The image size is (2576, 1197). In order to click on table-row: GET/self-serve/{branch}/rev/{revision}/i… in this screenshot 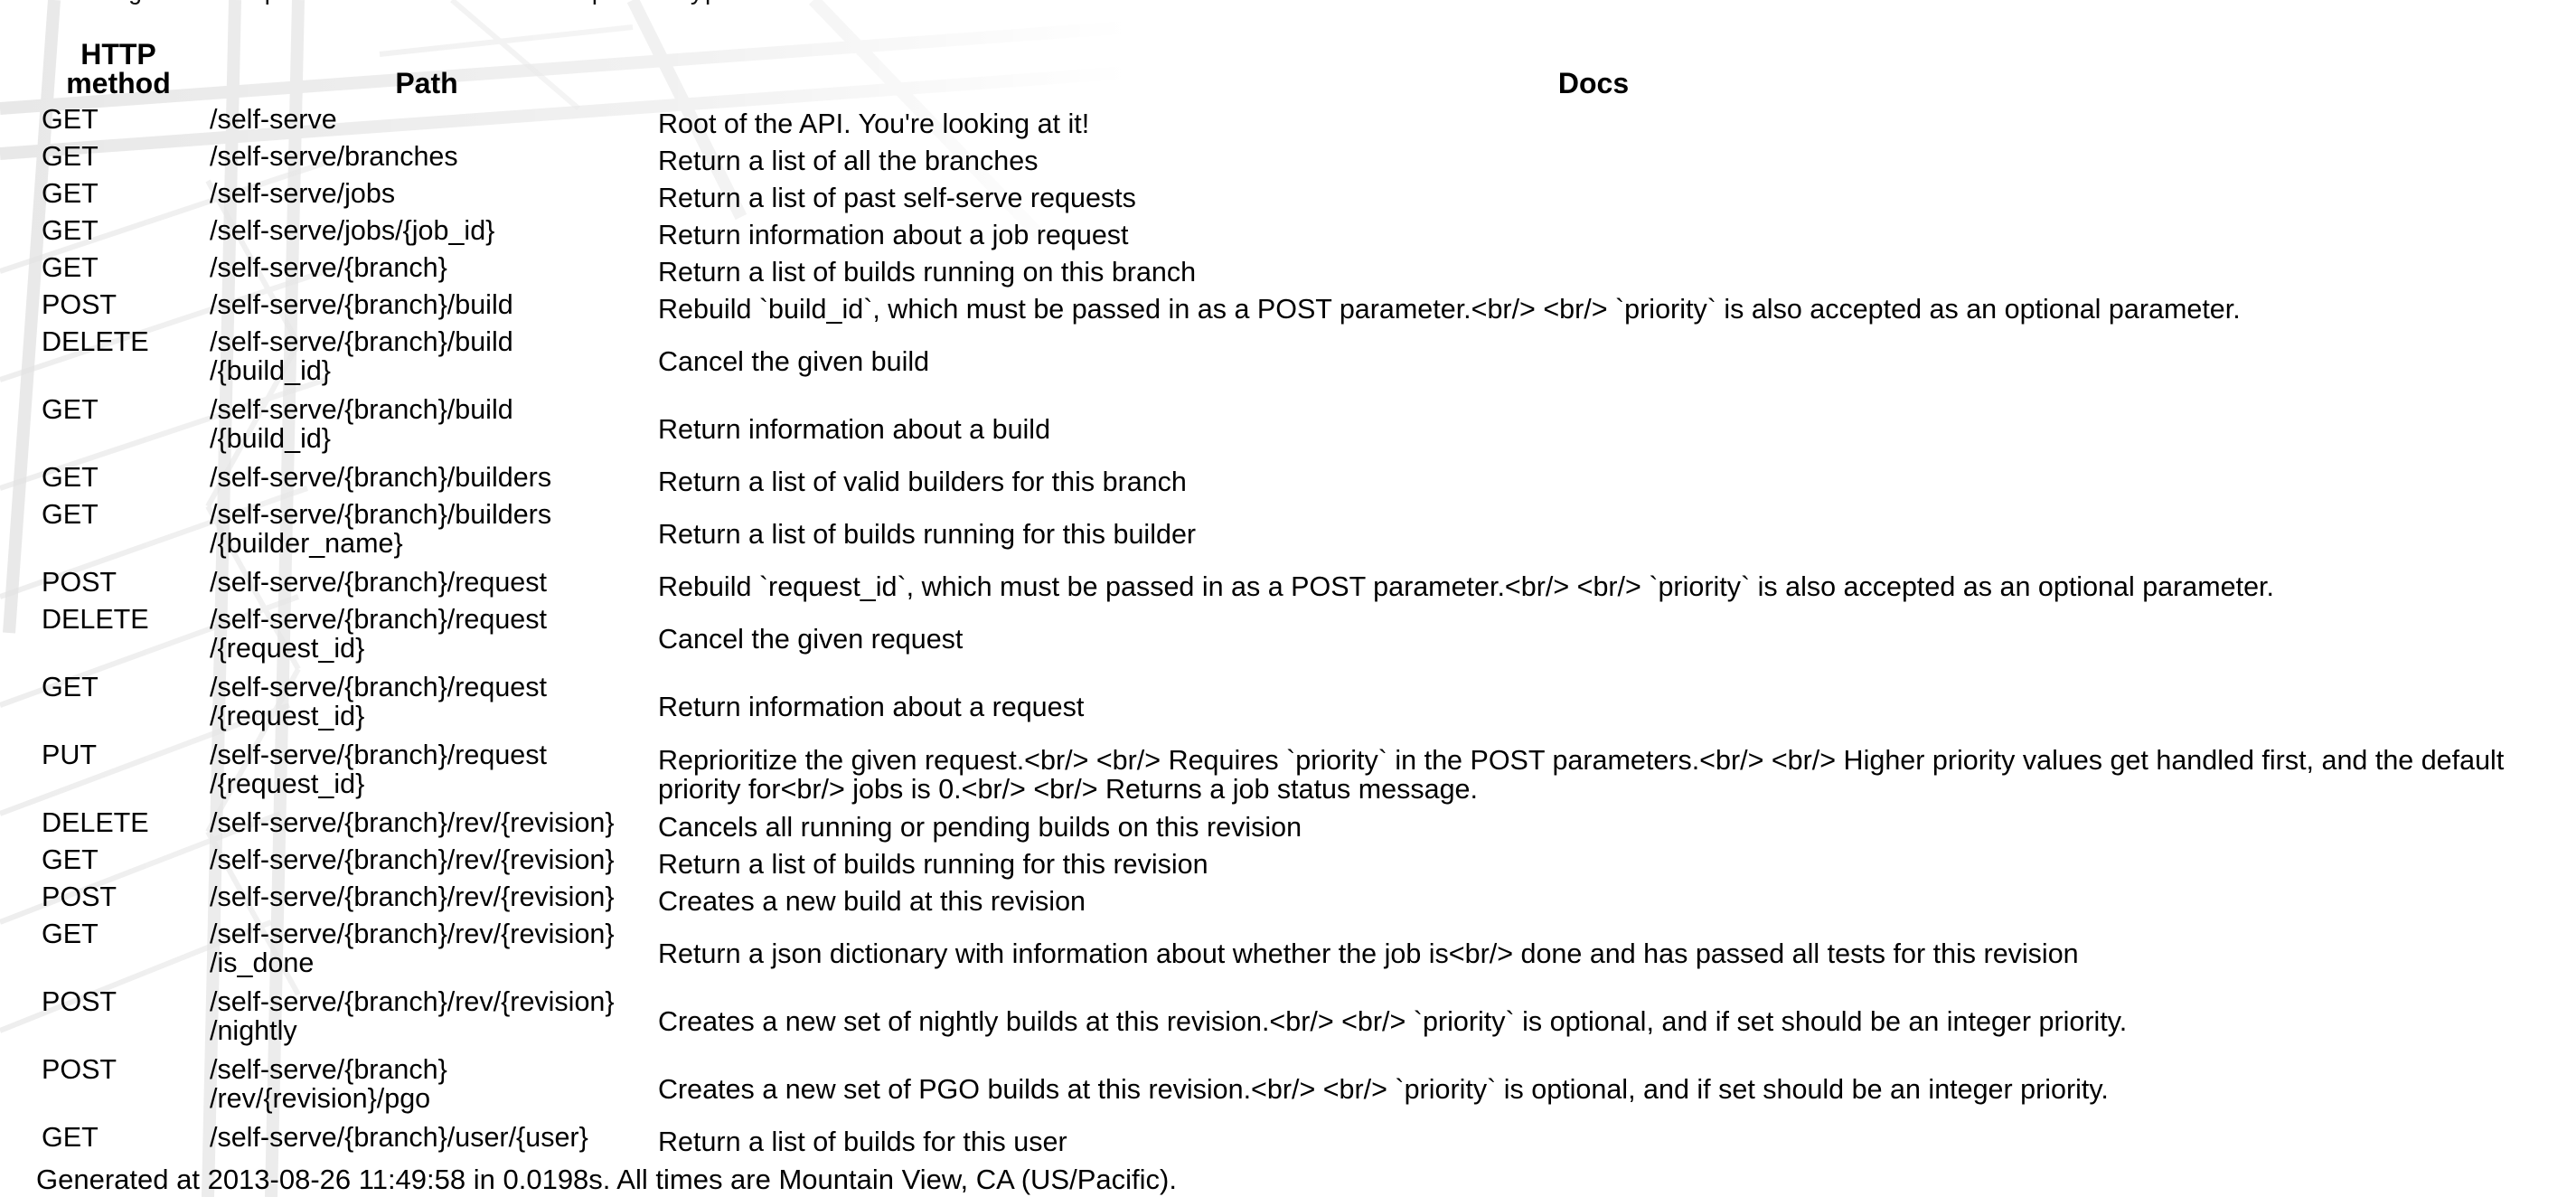, I will do `click(1285, 953)`.